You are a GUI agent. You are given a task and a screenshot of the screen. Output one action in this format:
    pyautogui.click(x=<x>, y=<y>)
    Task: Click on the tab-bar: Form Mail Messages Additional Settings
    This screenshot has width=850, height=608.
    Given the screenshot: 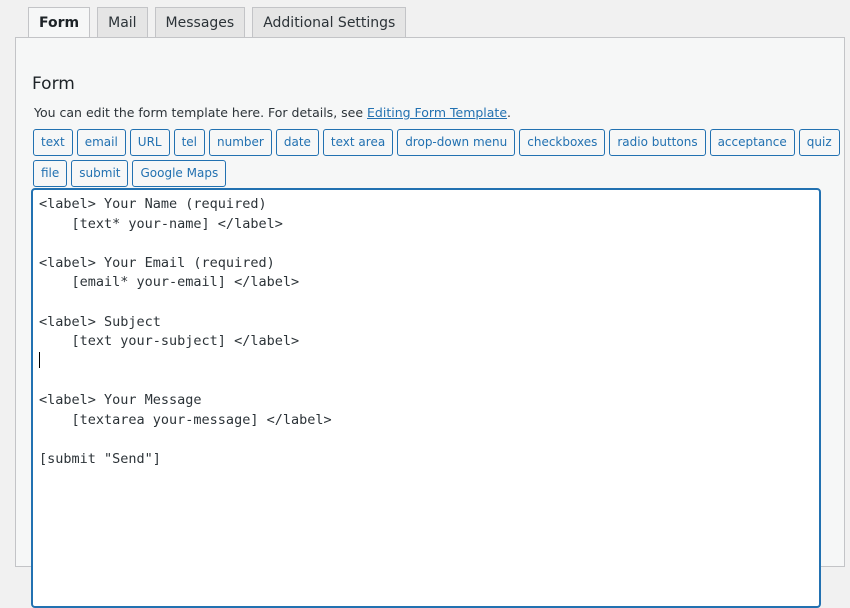 What is the action you would take?
    pyautogui.click(x=217, y=23)
    